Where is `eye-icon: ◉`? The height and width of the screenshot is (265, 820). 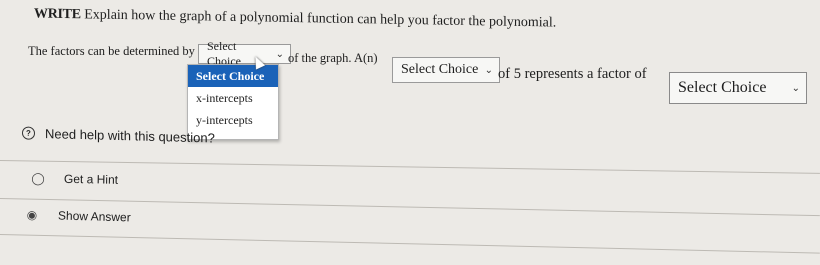
eye-icon: ◉ is located at coordinates (32, 214).